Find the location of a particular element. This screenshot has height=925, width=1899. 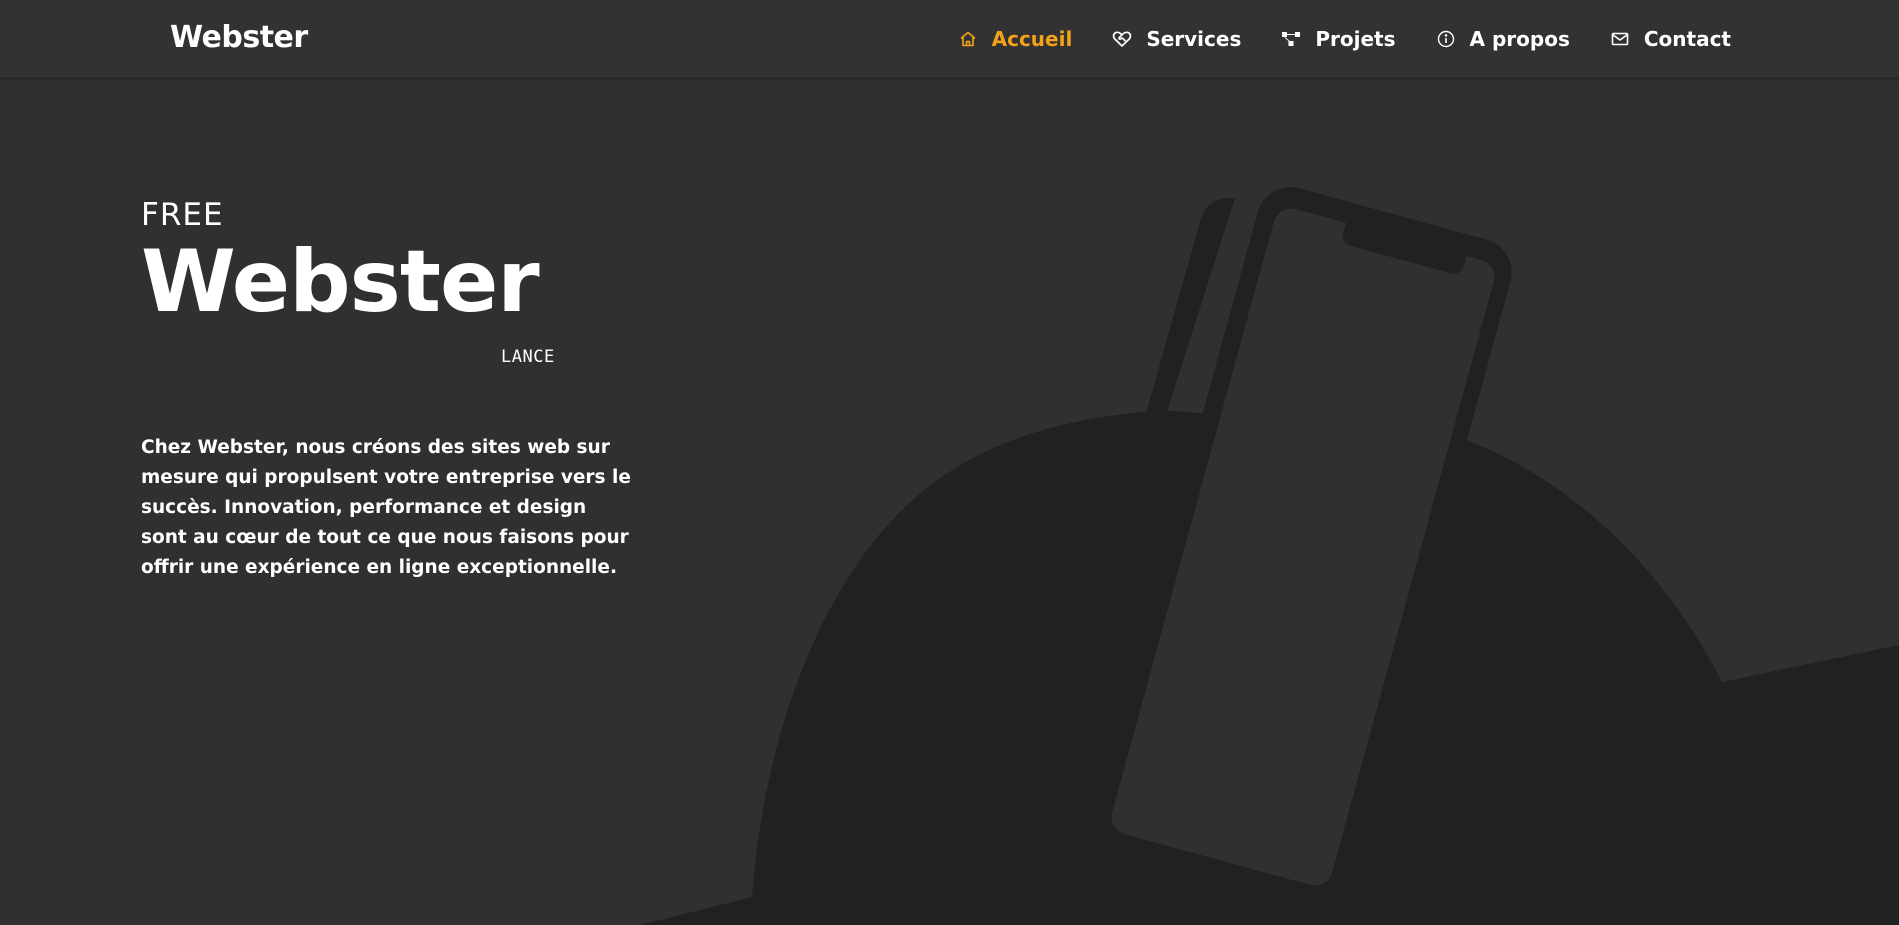

hero-suffix: LANCE is located at coordinates (528, 357).